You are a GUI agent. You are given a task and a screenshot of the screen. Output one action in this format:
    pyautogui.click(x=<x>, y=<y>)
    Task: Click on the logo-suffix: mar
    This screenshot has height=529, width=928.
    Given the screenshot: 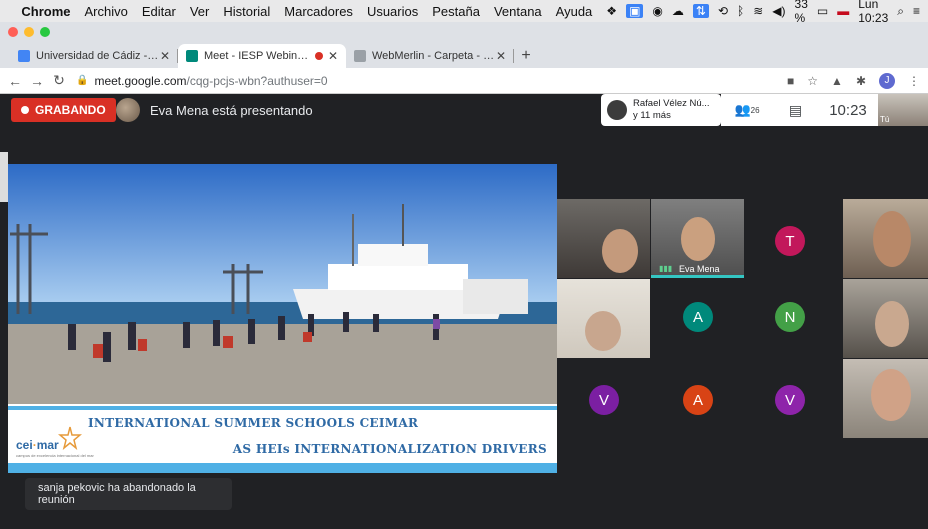 What is the action you would take?
    pyautogui.click(x=47, y=445)
    